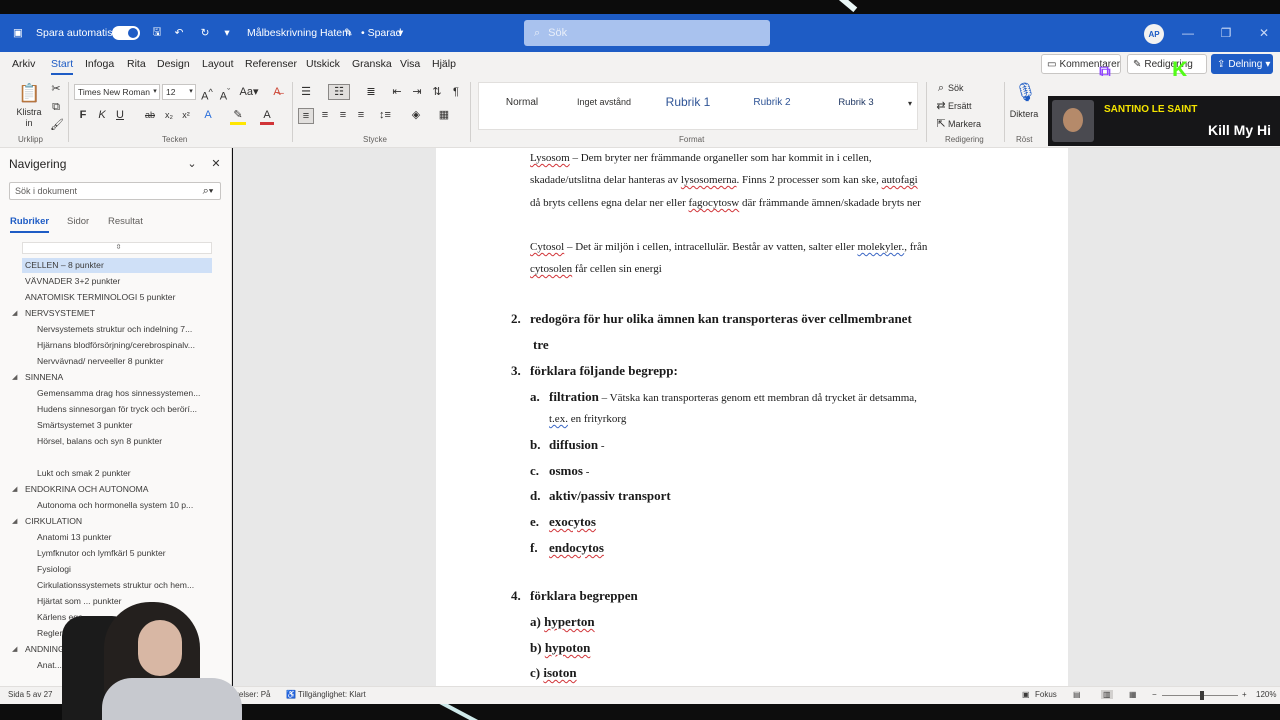  I want to click on page-count: Sida 5 av 27, so click(30, 694).